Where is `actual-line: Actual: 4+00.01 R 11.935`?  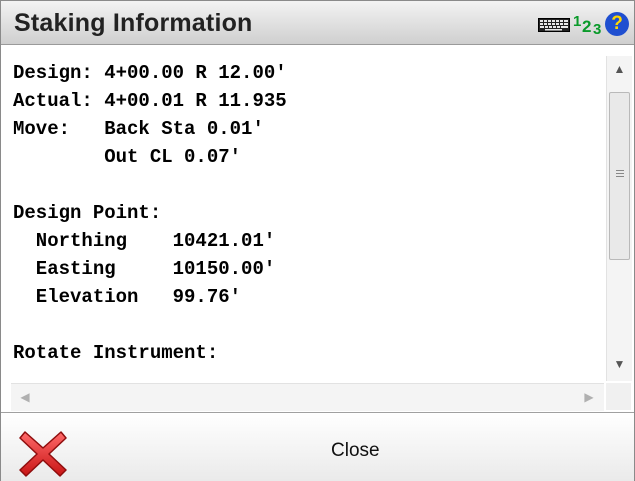
actual-line: Actual: 4+00.01 R 11.935 is located at coordinates (150, 101).